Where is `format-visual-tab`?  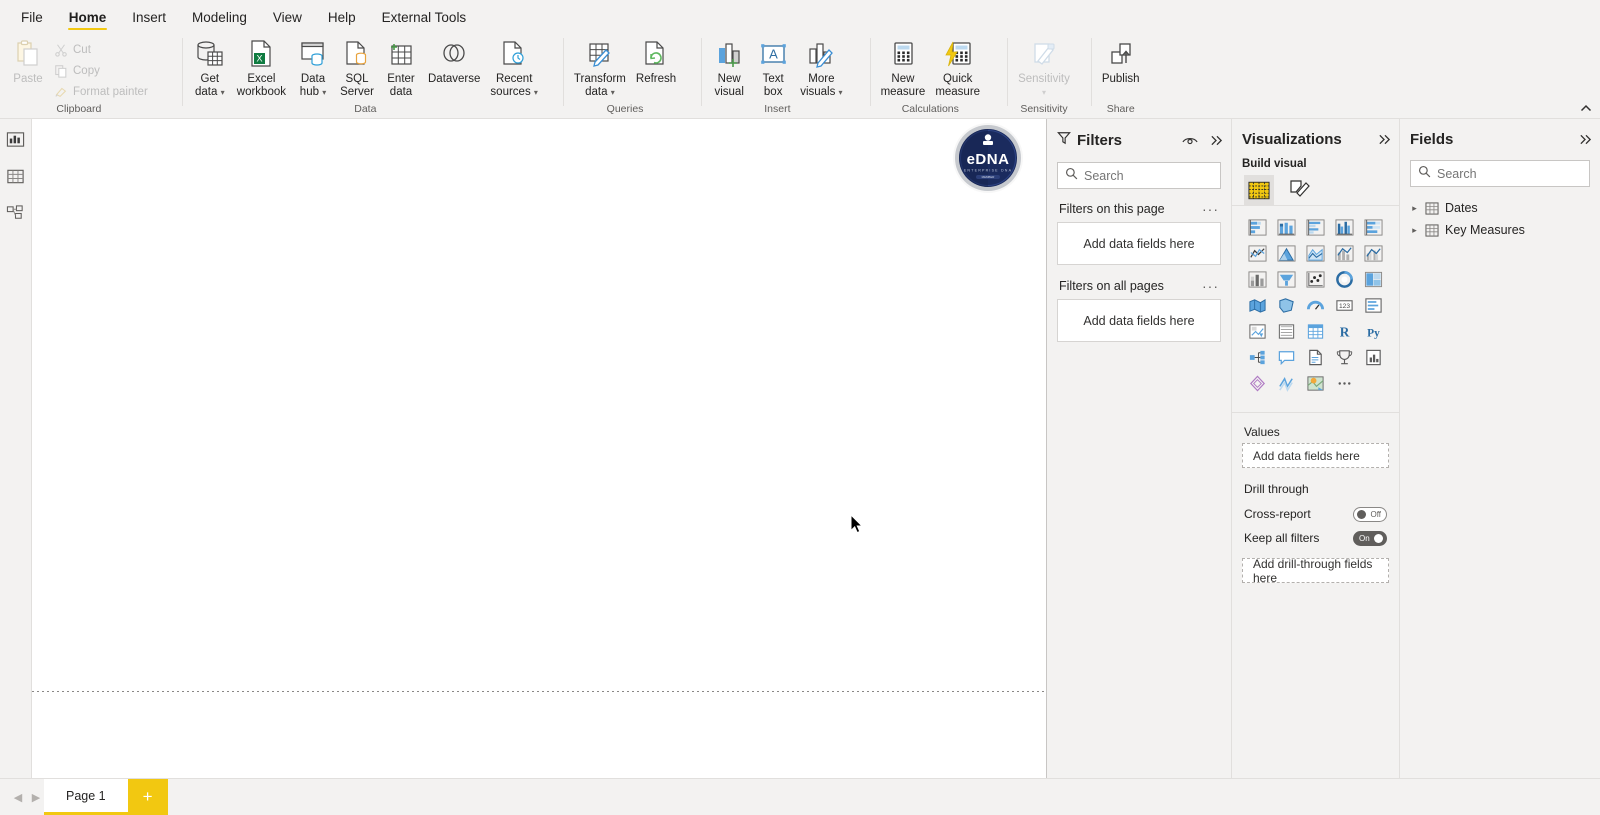
format-visual-tab is located at coordinates (1299, 190).